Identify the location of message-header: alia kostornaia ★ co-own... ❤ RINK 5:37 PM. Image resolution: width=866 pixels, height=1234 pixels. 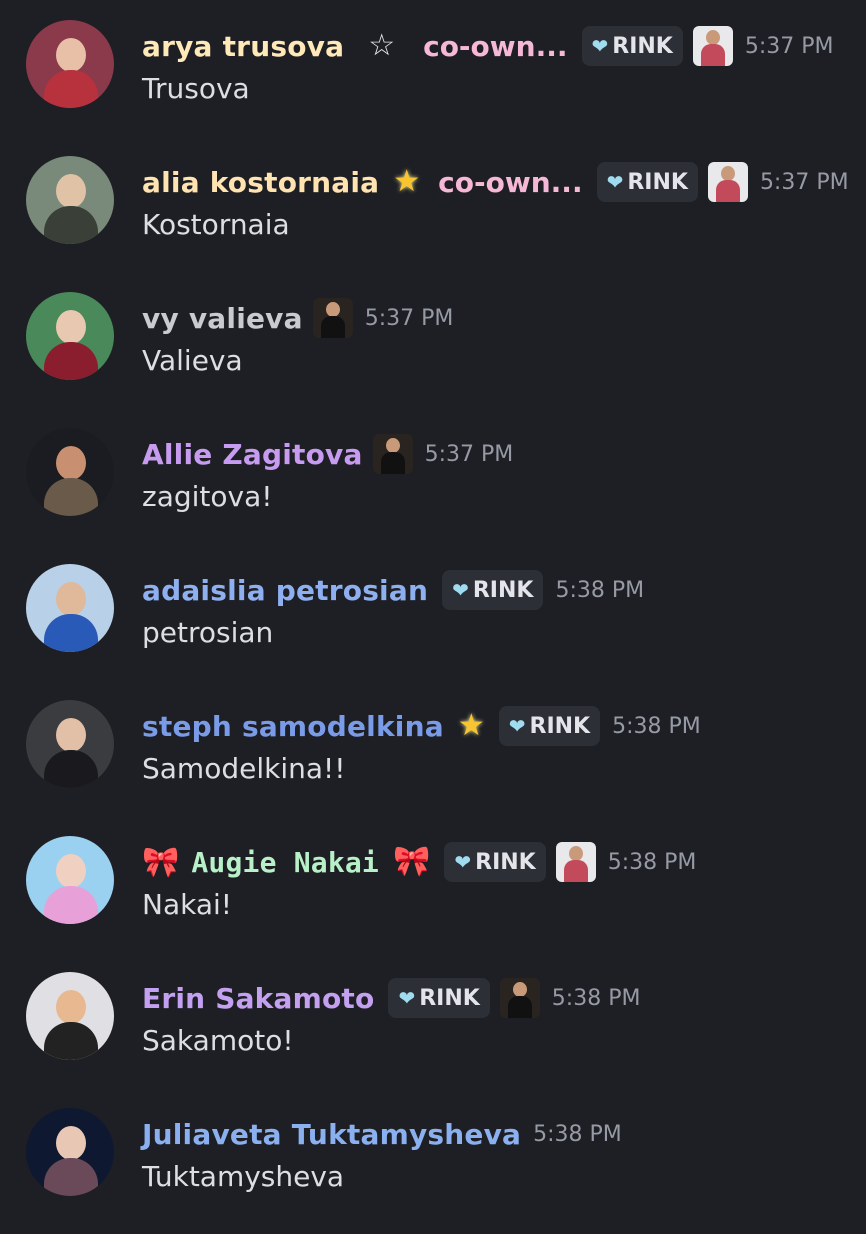
(495, 182).